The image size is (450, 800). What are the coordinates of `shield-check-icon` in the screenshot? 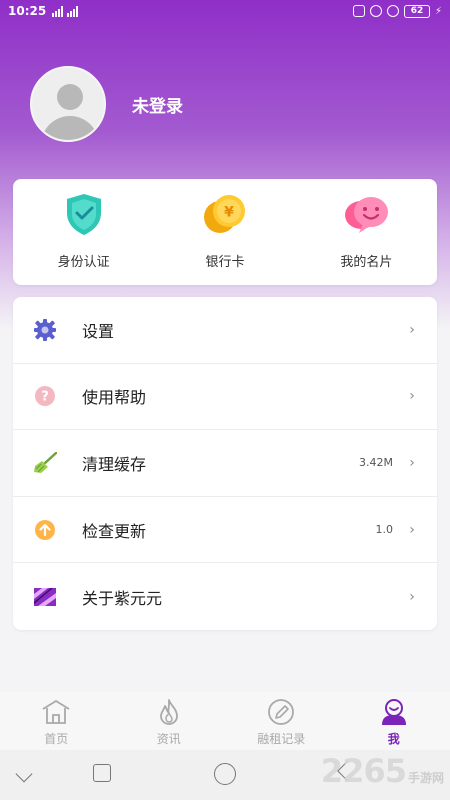 It's located at (83, 214).